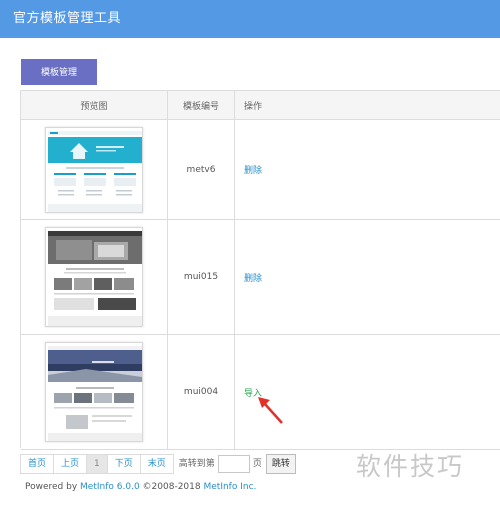  What do you see at coordinates (110, 487) in the screenshot?
I see `product-link: MetInfo 6.0.0` at bounding box center [110, 487].